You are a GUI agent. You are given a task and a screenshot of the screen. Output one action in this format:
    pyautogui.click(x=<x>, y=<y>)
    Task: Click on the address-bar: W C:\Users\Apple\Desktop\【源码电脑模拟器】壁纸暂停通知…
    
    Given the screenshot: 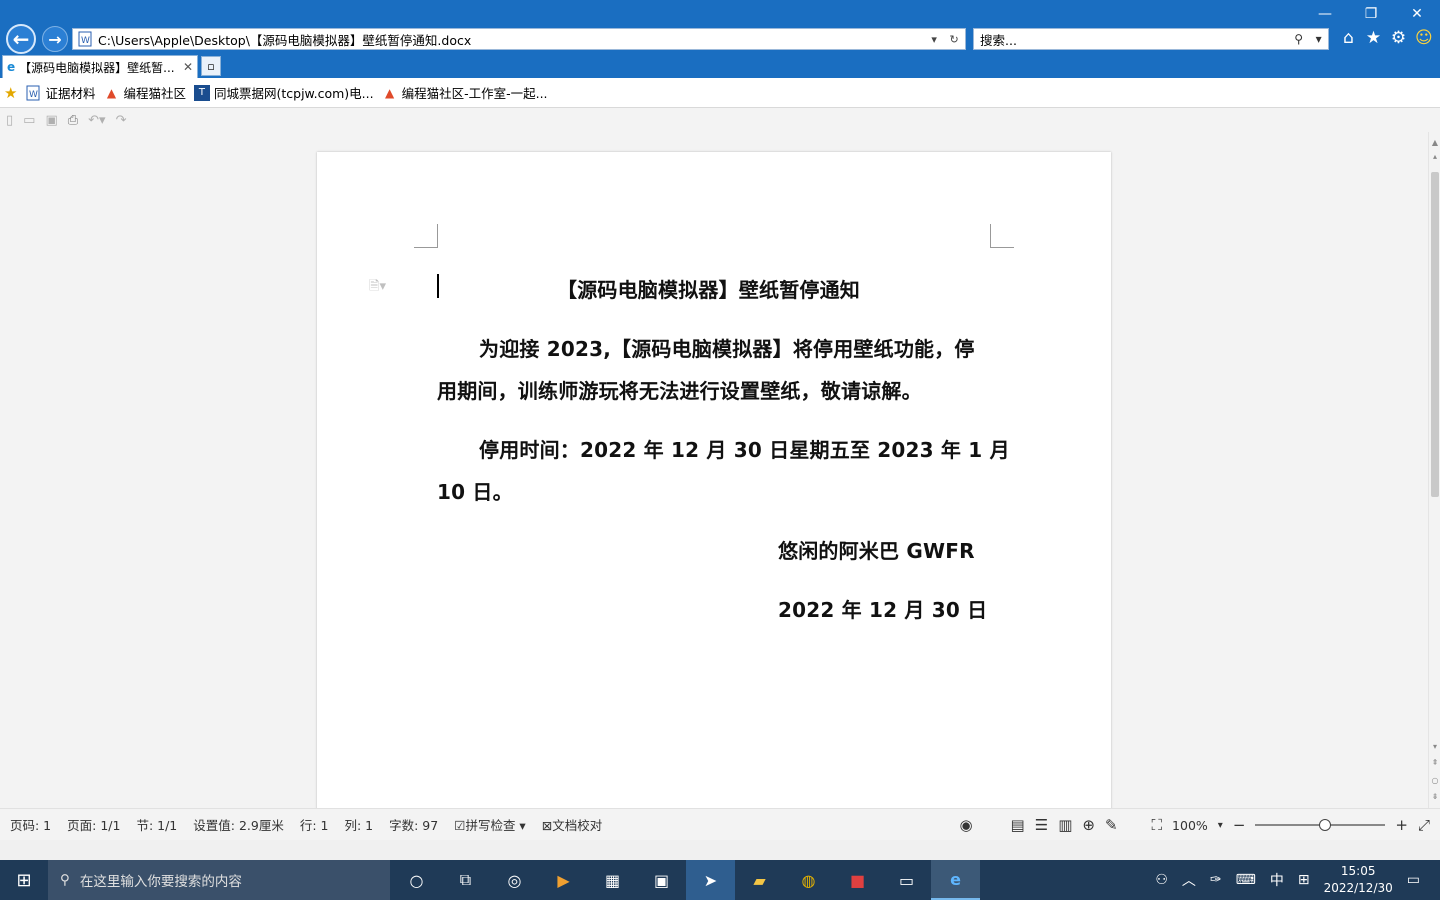 What is the action you would take?
    pyautogui.click(x=519, y=39)
    